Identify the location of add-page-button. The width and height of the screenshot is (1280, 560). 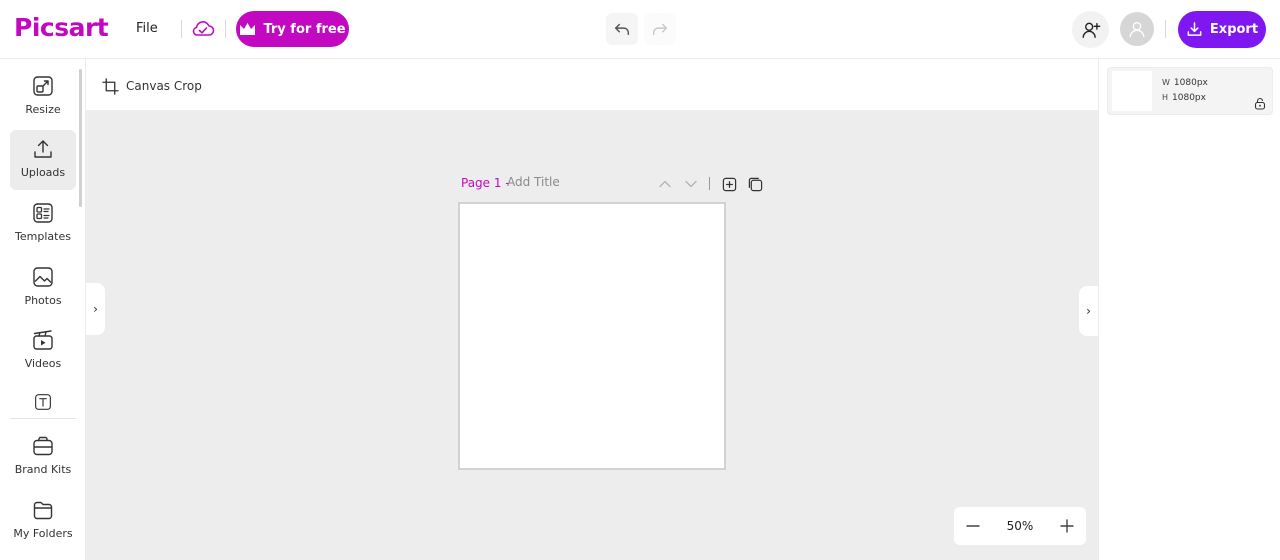
(729, 184).